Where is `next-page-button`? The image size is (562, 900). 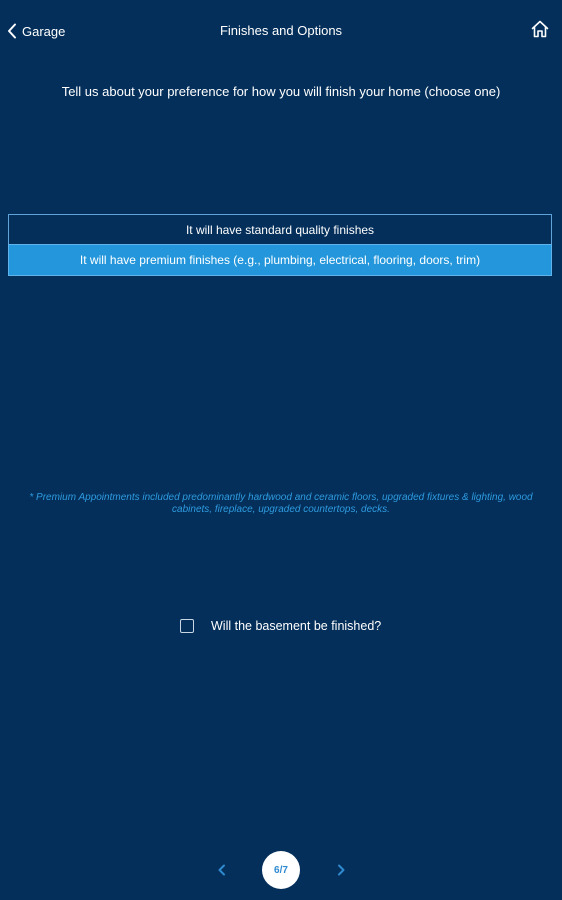
next-page-button is located at coordinates (341, 870).